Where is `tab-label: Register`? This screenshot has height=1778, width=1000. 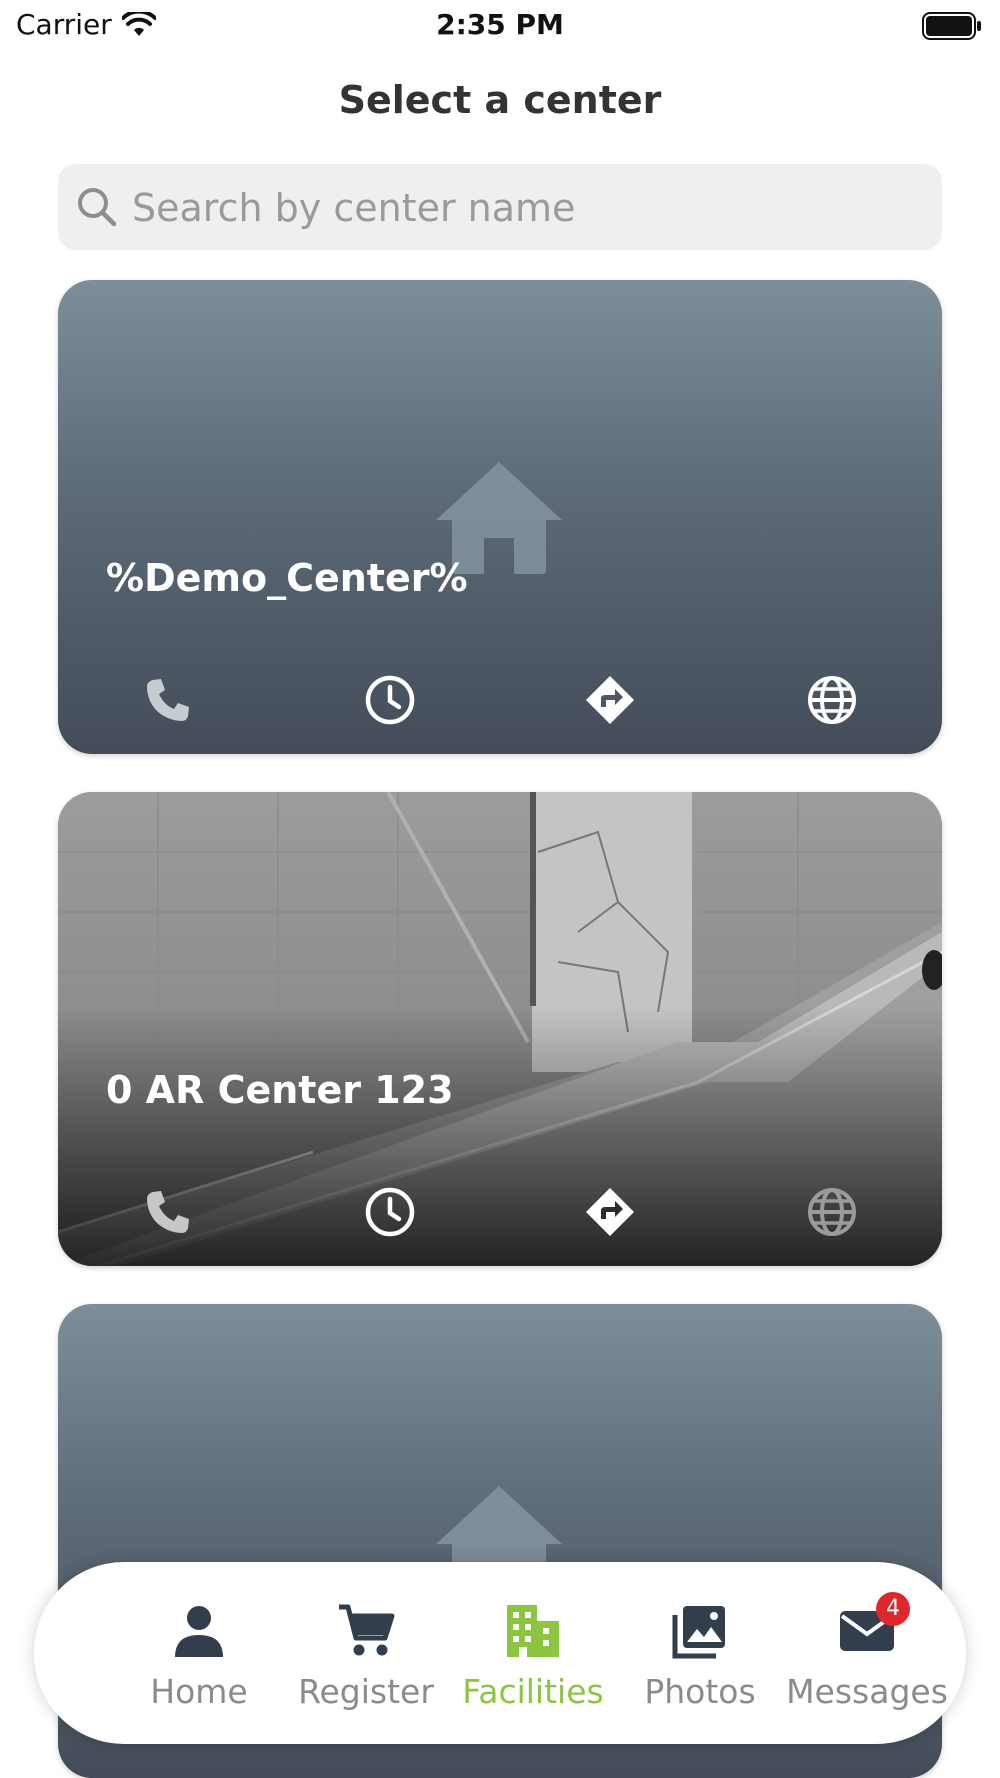
tab-label: Register is located at coordinates (366, 1691).